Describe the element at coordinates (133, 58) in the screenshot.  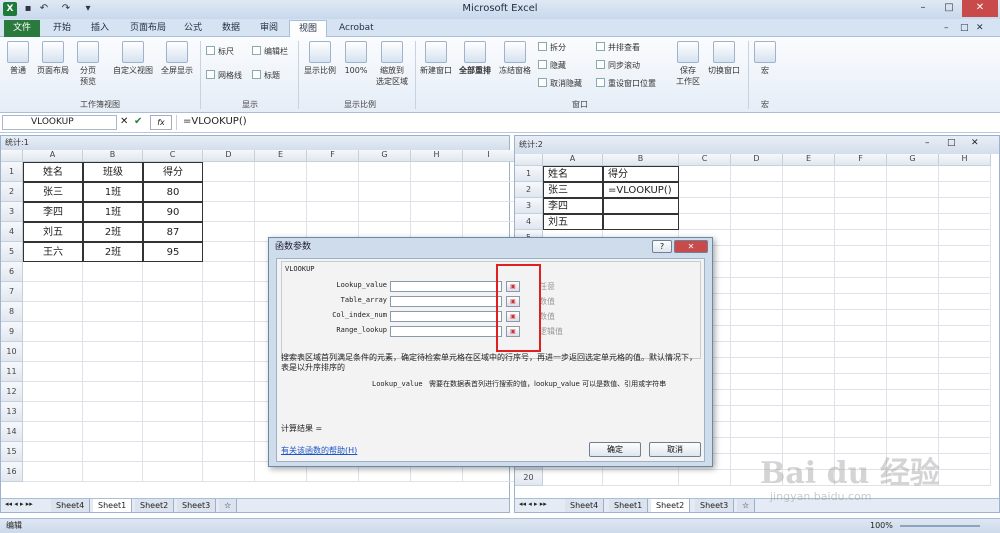
I see `custom-views-button: 自定义视图` at that location.